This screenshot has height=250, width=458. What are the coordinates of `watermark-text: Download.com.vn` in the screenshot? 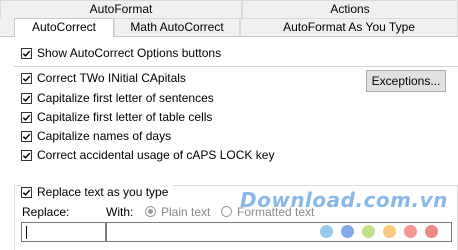 It's located at (344, 200).